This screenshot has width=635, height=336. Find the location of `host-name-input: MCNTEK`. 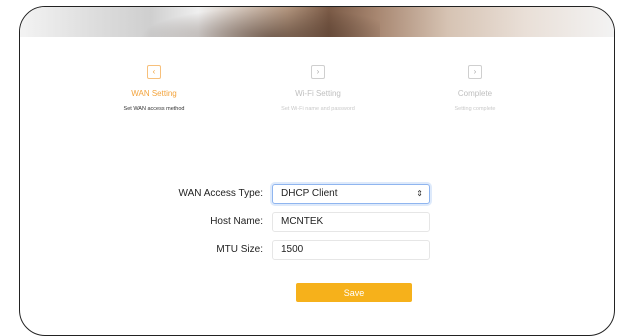

host-name-input: MCNTEK is located at coordinates (351, 222).